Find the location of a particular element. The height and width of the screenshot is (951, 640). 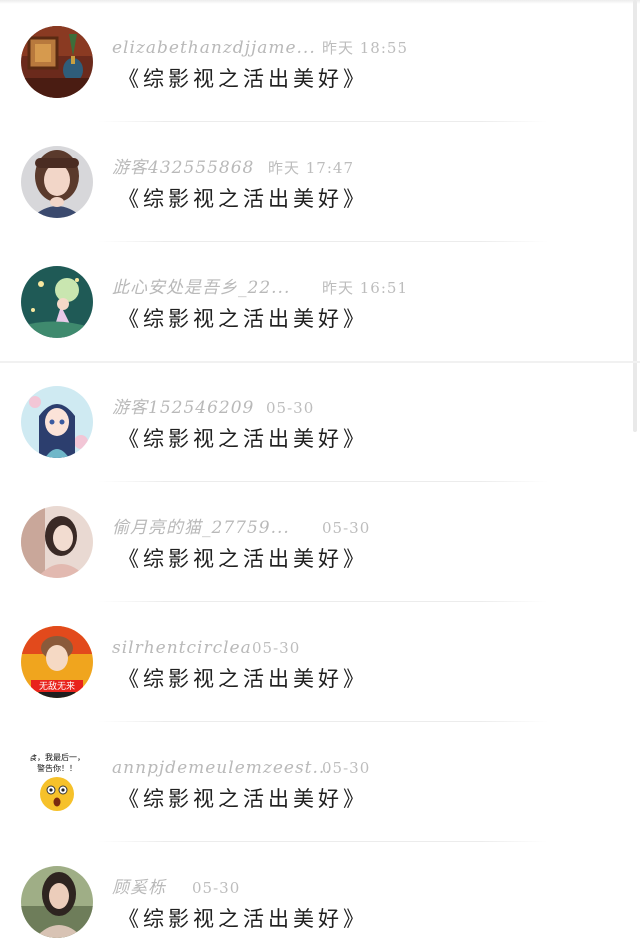

comment-meta: 偷月亮的猫_27759... 05-30 is located at coordinates (240, 528).